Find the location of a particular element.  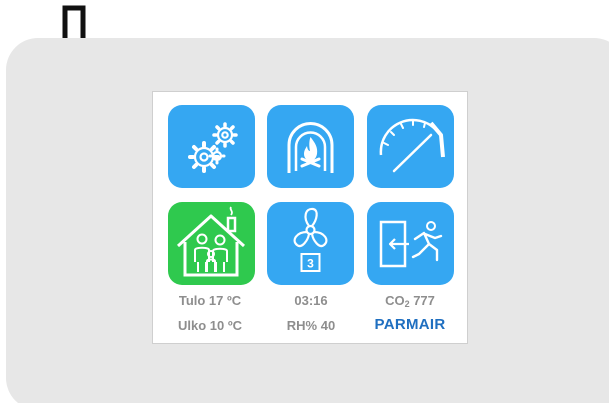

co2-label: CO is located at coordinates (395, 300).